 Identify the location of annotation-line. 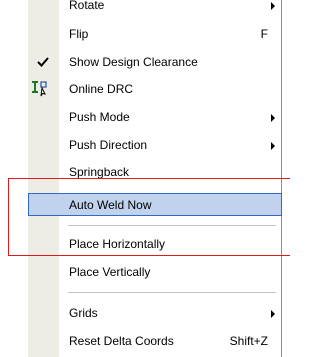
(174, 178).